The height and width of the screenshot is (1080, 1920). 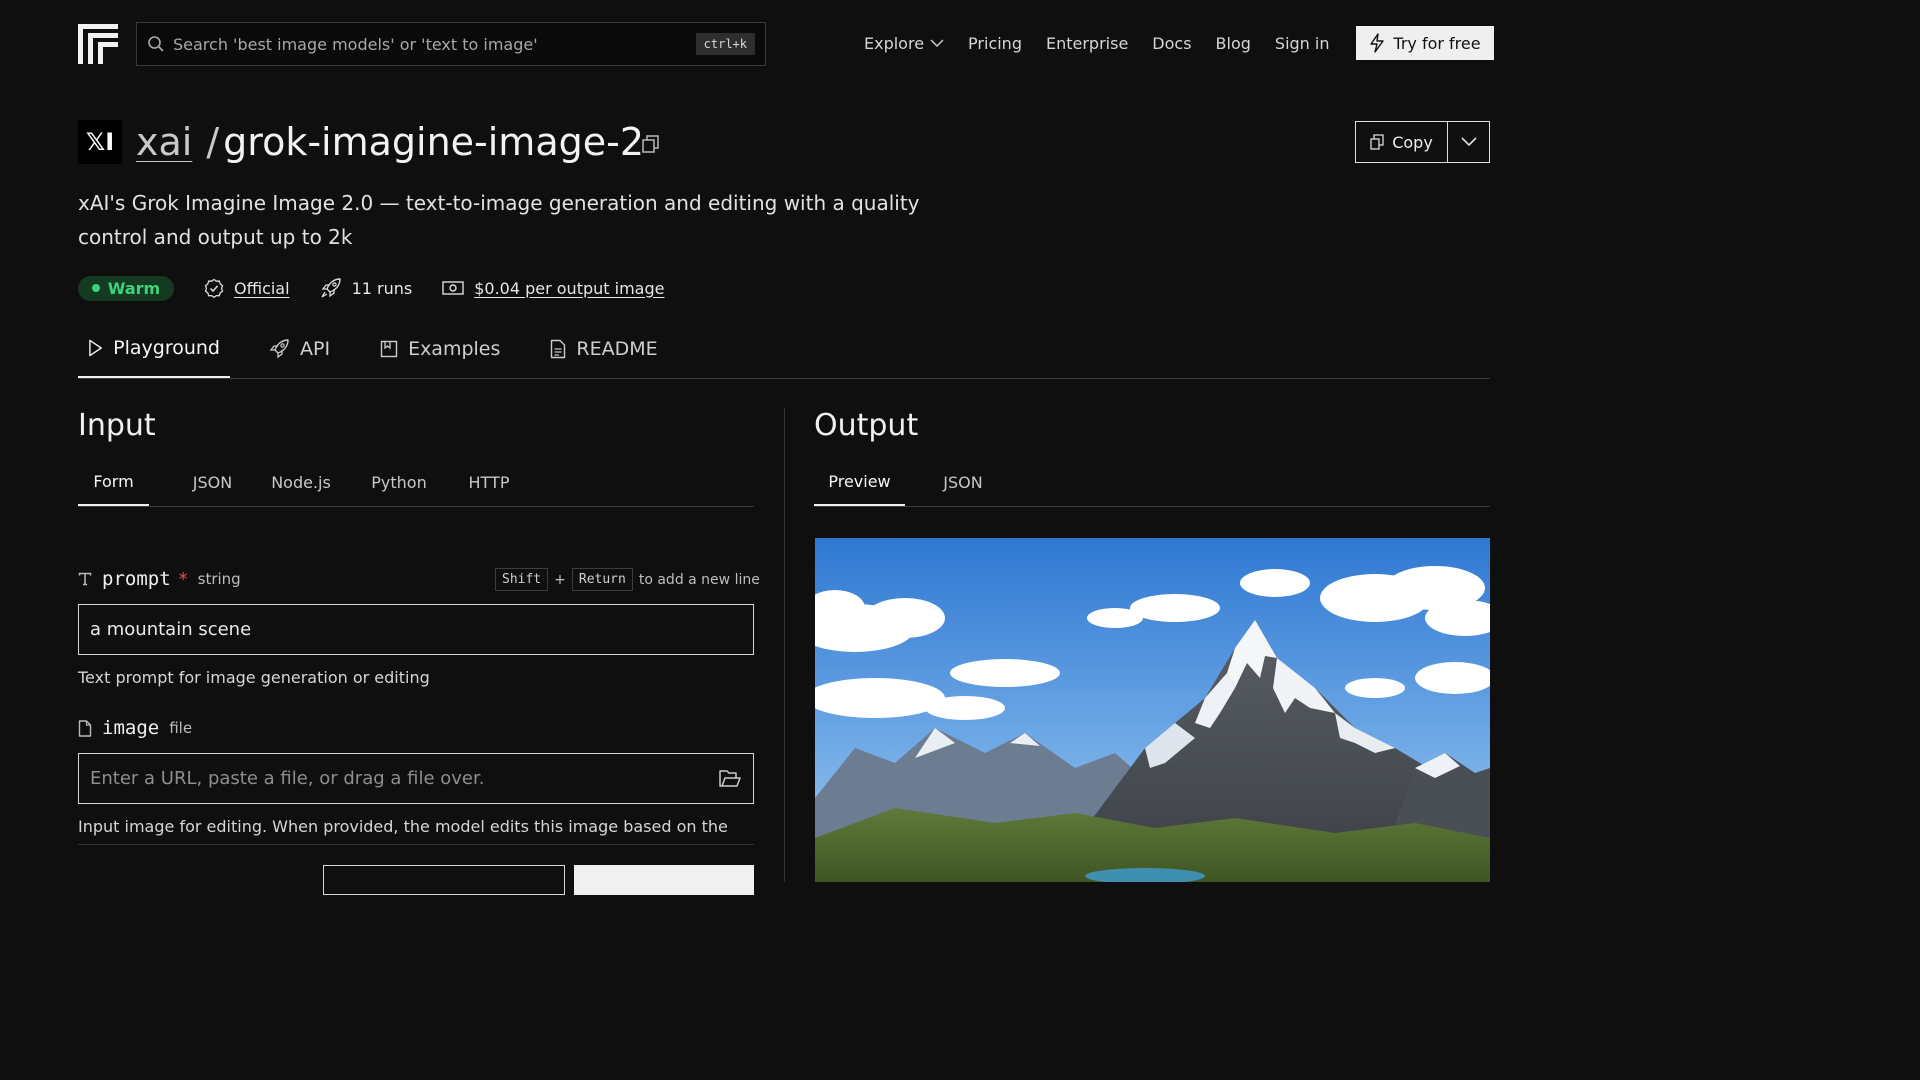 What do you see at coordinates (136, 579) in the screenshot?
I see `prompt-field-name: prompt` at bounding box center [136, 579].